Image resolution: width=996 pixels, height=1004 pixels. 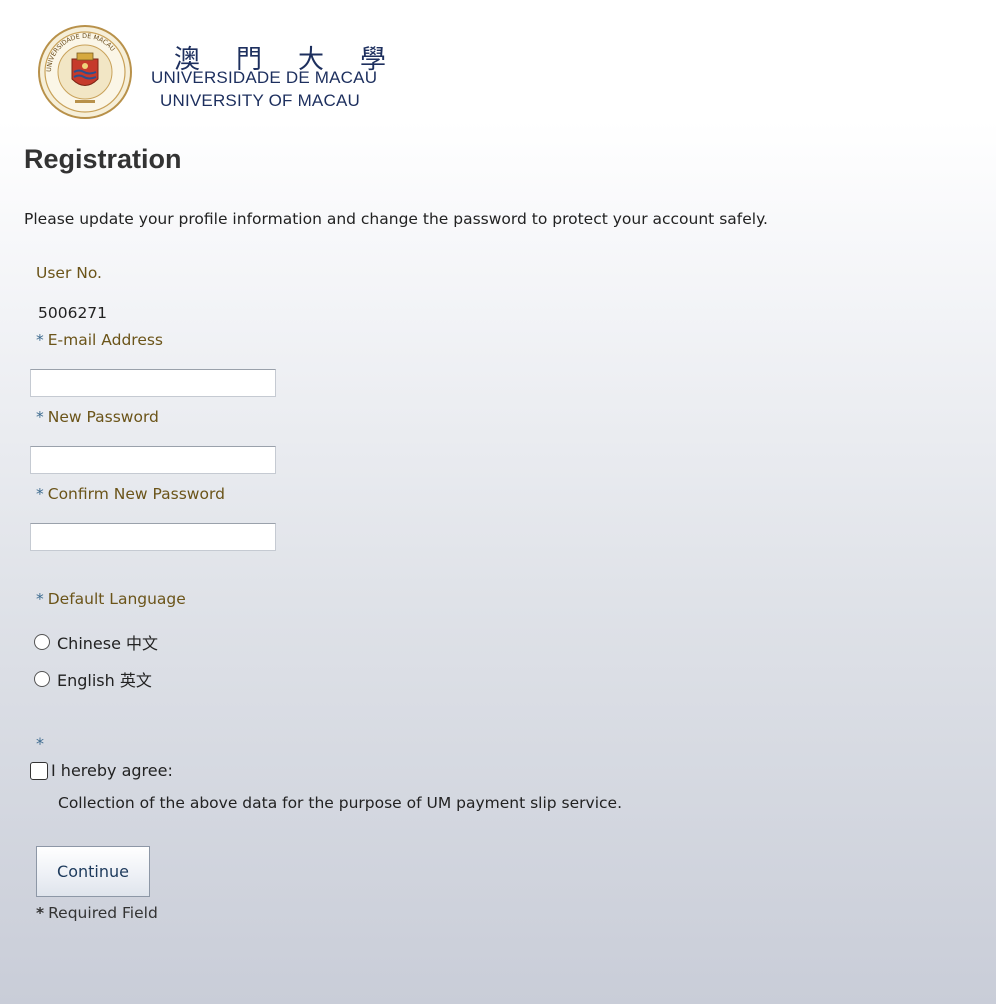 I want to click on language-option-english: English 英文, so click(x=93, y=679).